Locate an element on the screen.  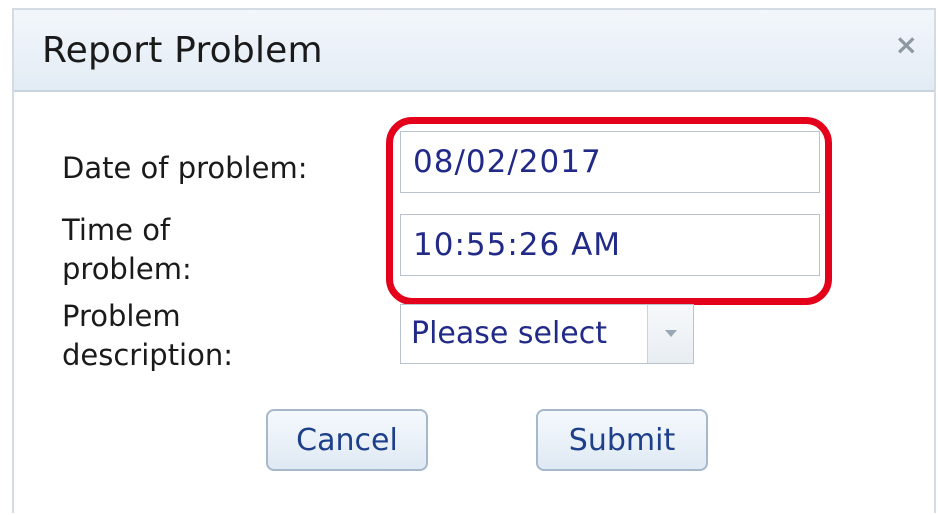
time-label-line2: problem: is located at coordinates (127, 269).